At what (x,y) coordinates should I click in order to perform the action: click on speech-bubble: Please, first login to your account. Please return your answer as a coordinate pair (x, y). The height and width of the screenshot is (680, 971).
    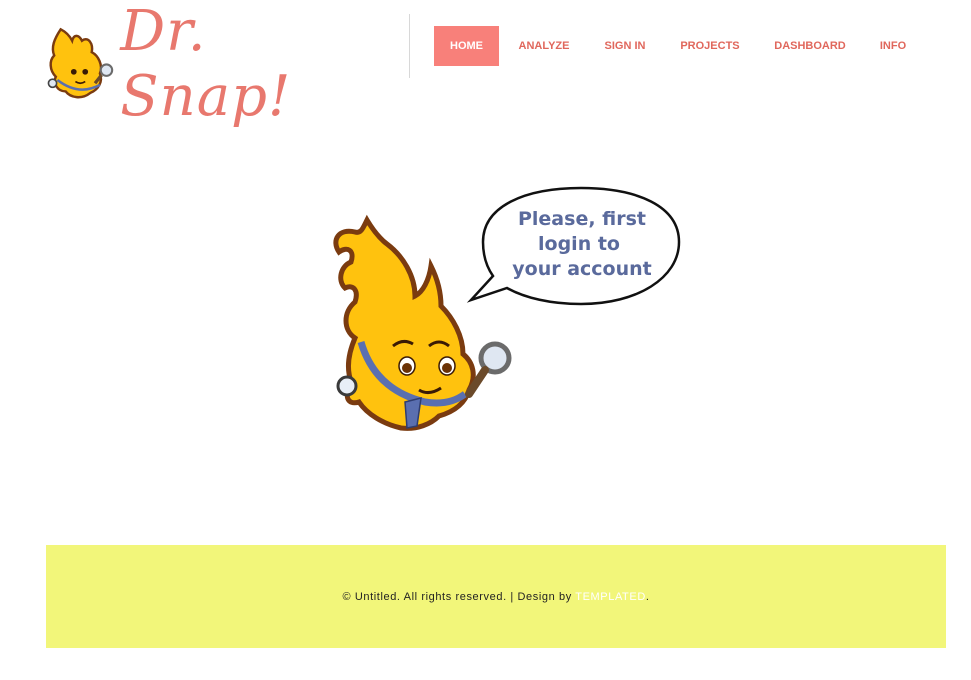
    Looking at the image, I should click on (573, 246).